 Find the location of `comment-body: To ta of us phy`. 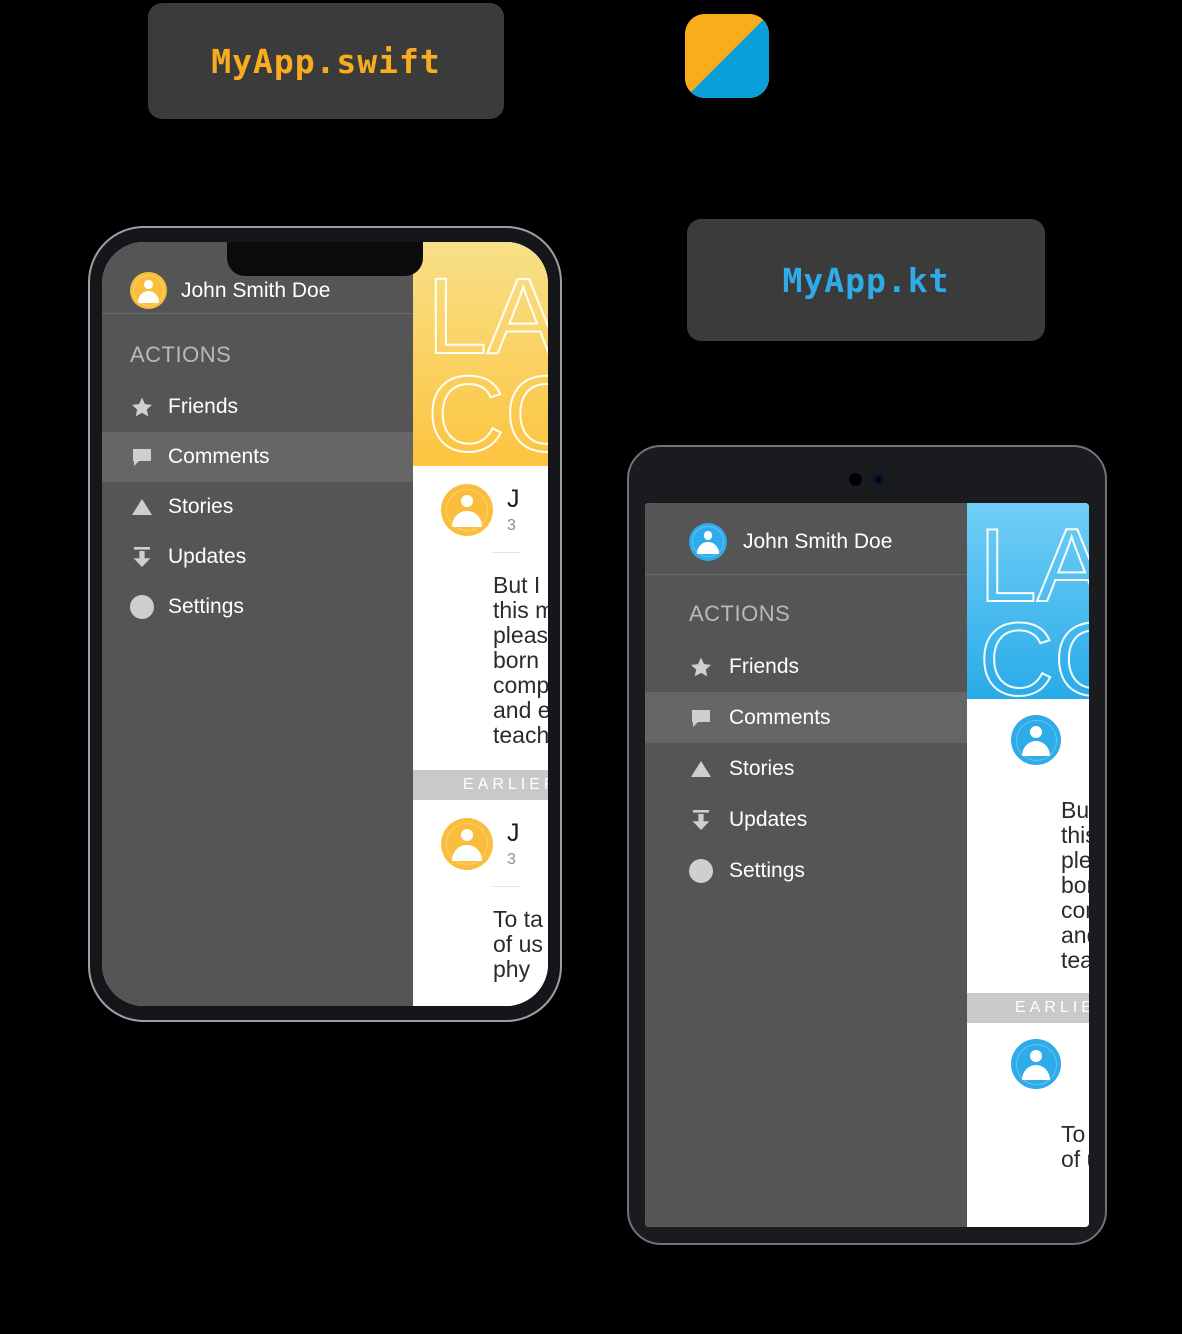

comment-body: To ta of us phy is located at coordinates (518, 944).